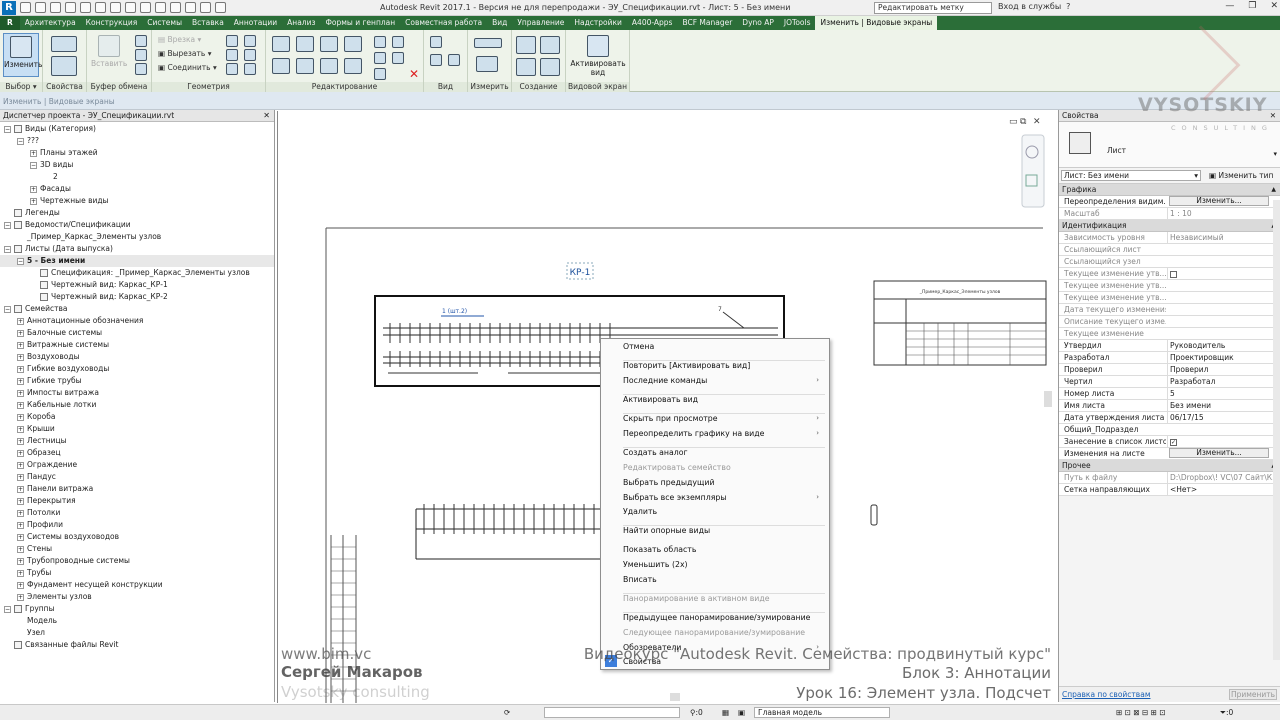 The image size is (1280, 720). What do you see at coordinates (707, 23) in the screenshot?
I see `tab-bcf-manager: BCF Manager` at bounding box center [707, 23].